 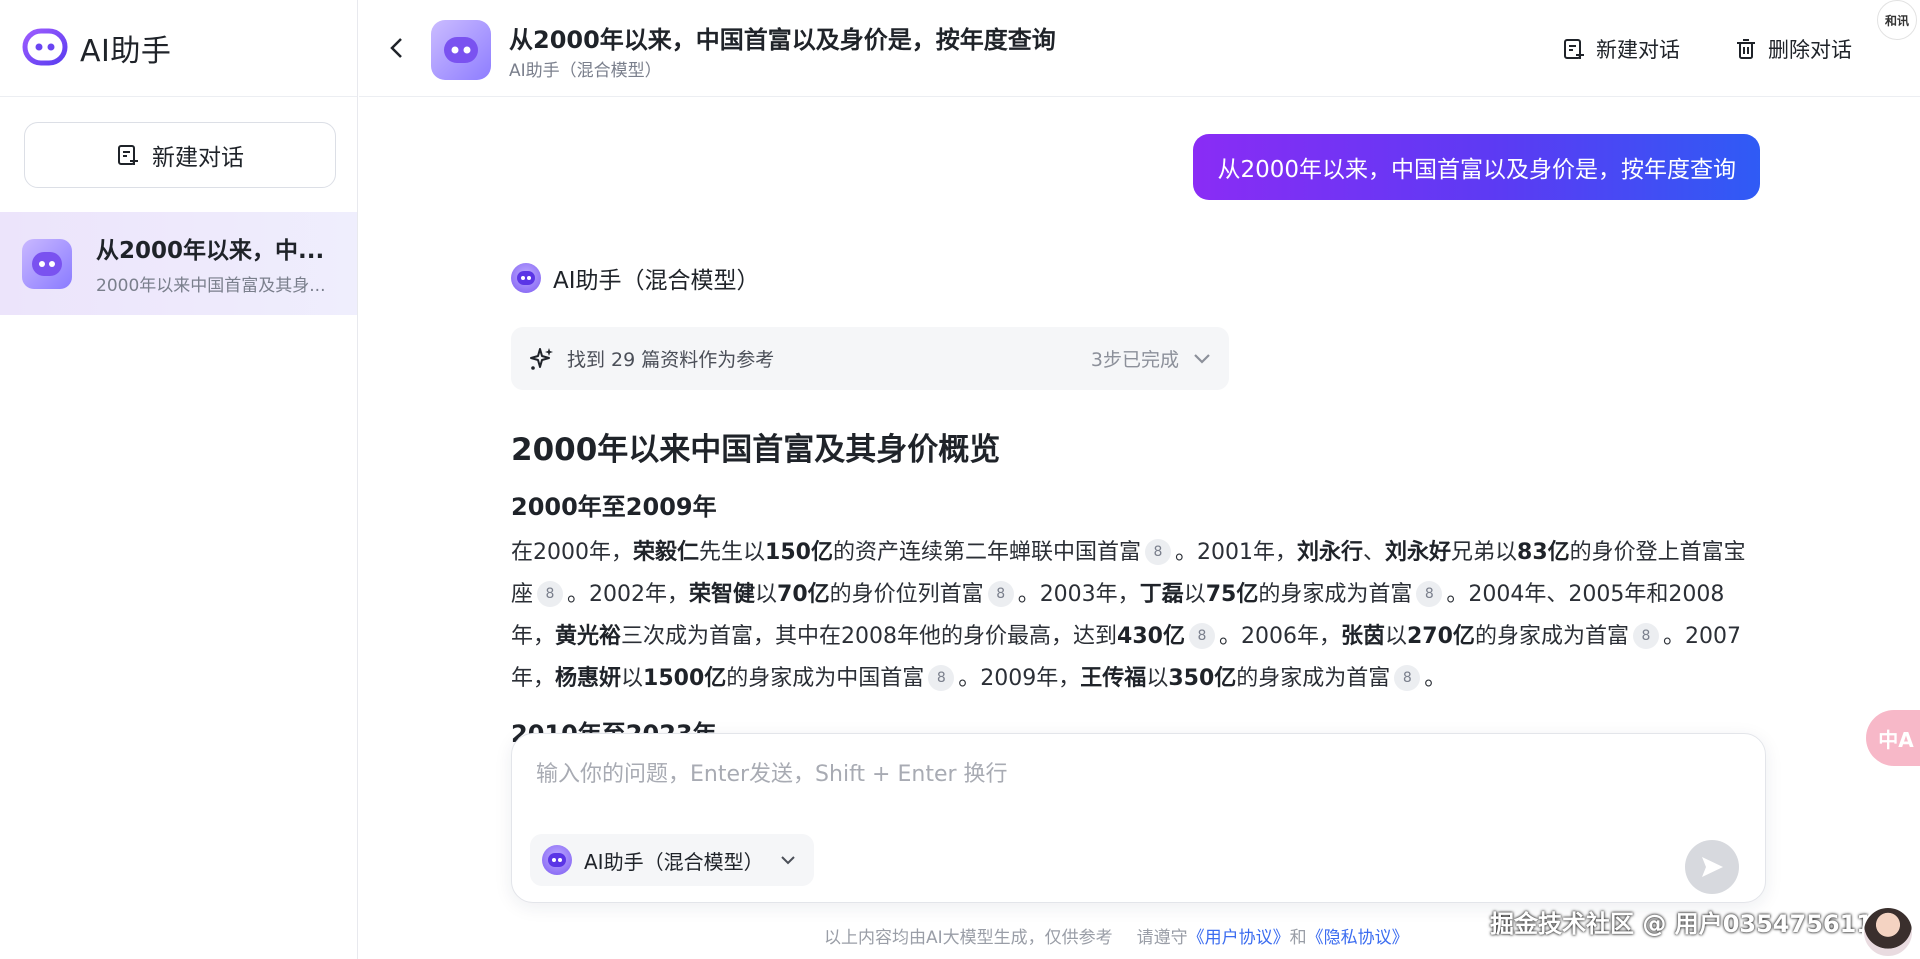 I want to click on sidebar-new-chat-button: 新建对话, so click(x=180, y=155).